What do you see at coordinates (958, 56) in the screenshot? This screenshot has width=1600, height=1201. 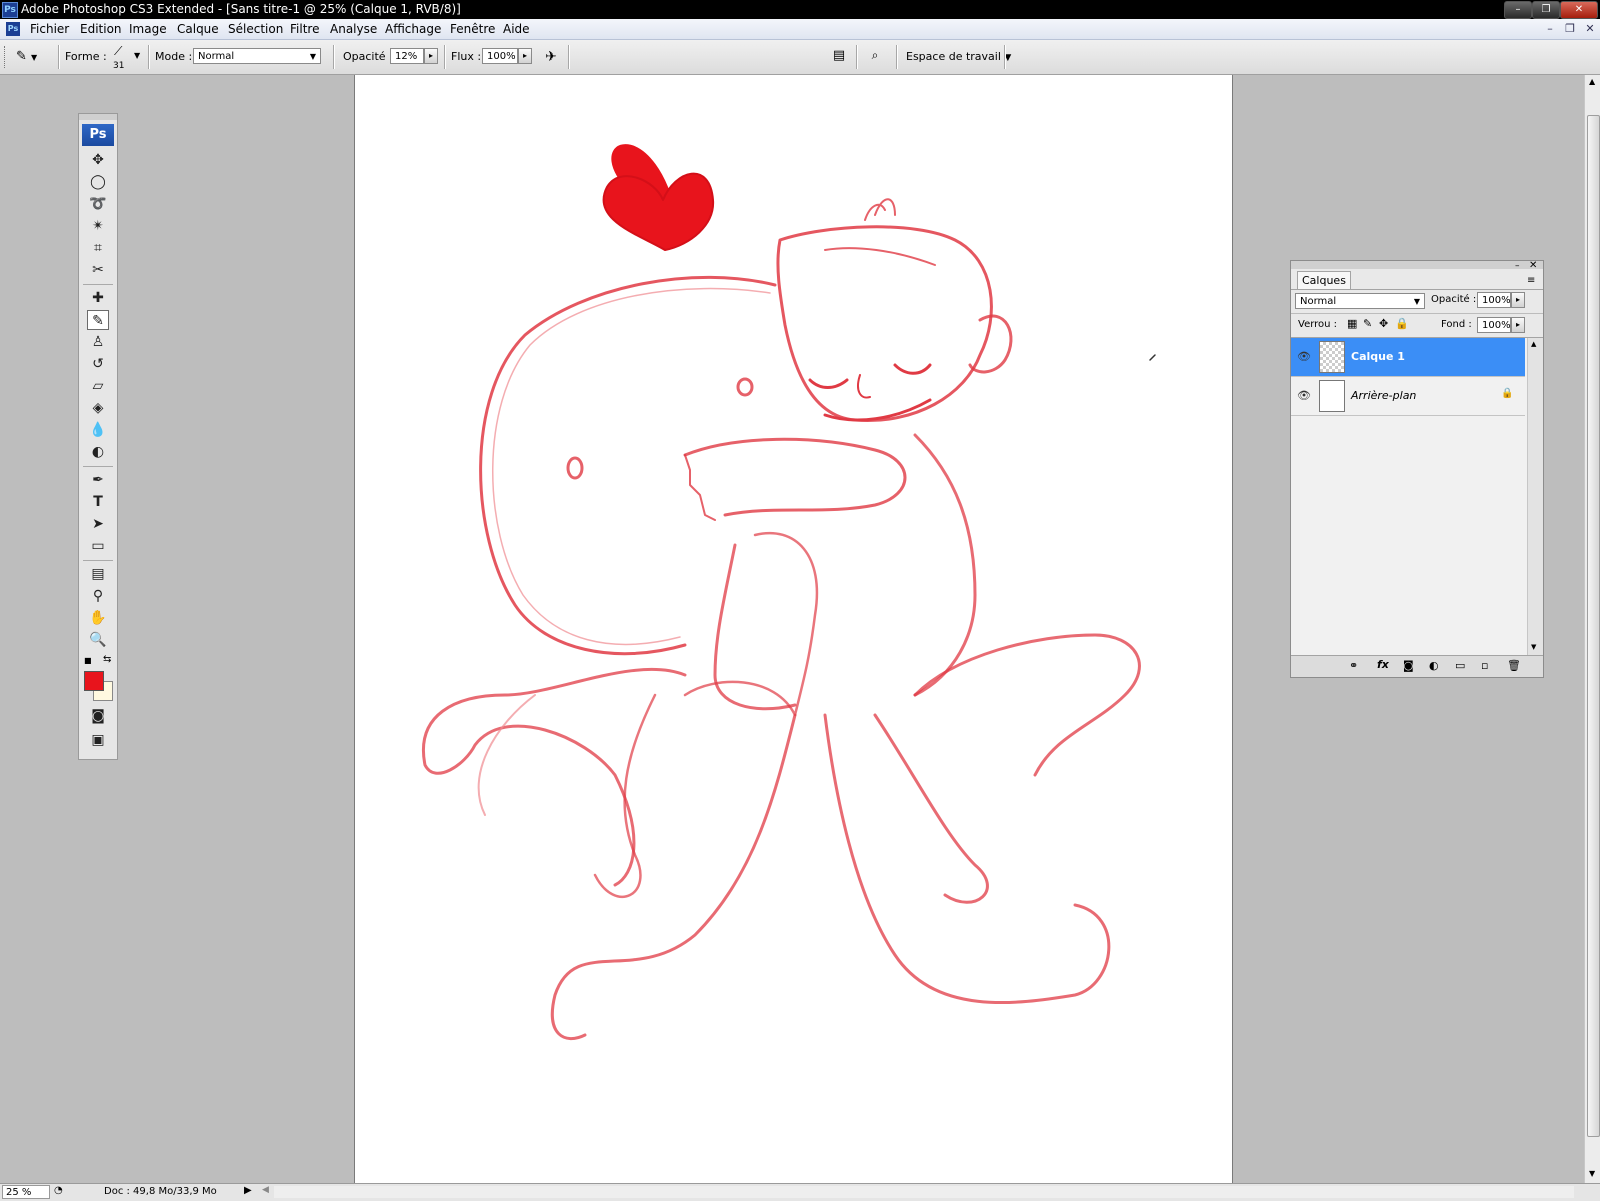 I see `workspace-menu: Espace de travail ▼` at bounding box center [958, 56].